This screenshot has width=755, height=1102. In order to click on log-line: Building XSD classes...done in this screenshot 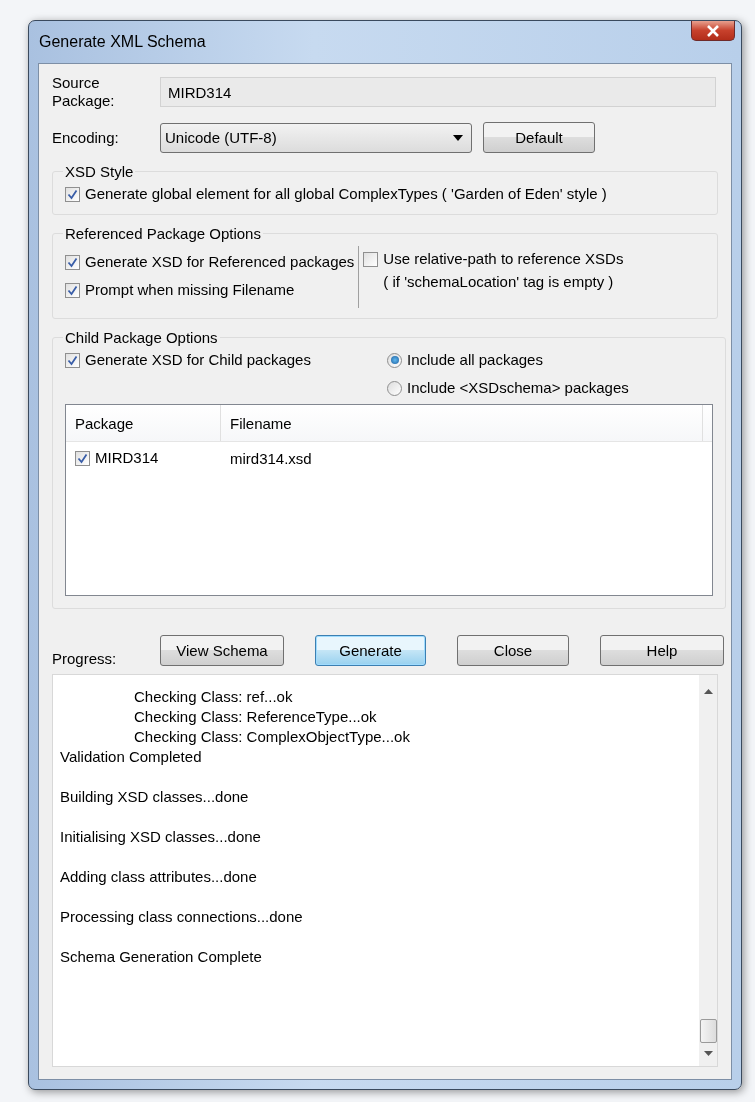, I will do `click(155, 797)`.